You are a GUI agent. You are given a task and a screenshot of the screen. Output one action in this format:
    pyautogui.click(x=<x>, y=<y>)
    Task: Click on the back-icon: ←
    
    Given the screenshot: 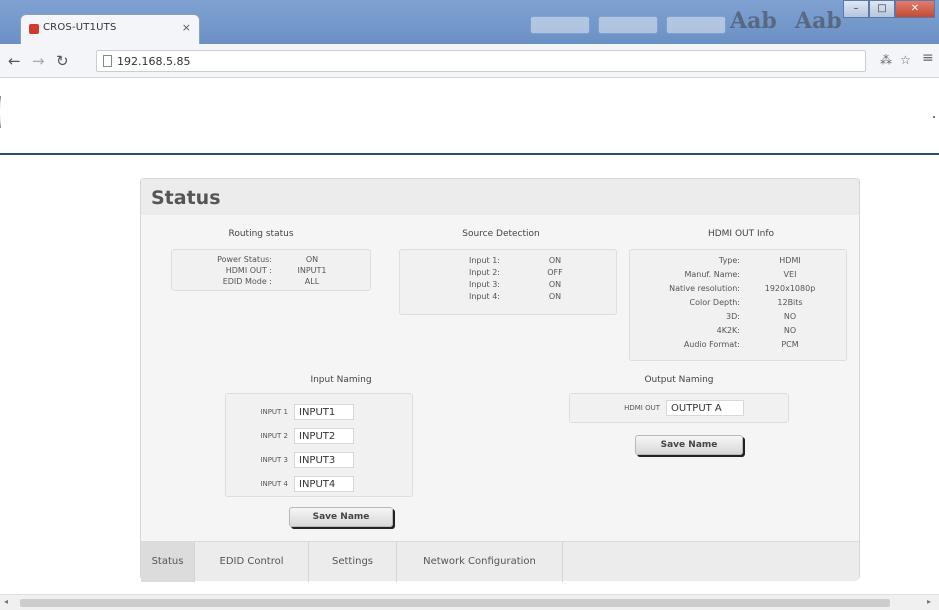 What is the action you would take?
    pyautogui.click(x=14, y=61)
    